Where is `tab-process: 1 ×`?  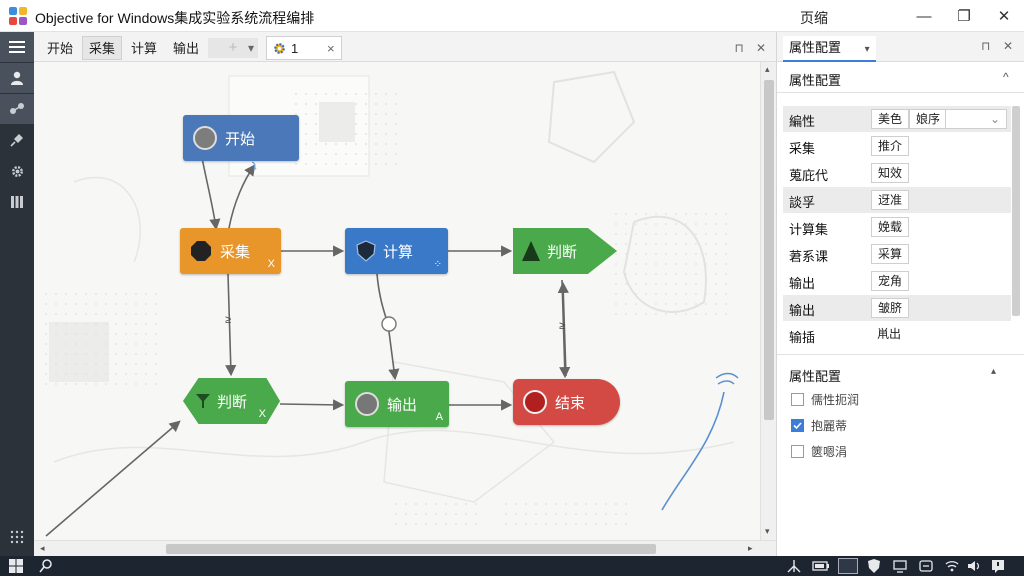
tab-process: 1 × is located at coordinates (304, 48).